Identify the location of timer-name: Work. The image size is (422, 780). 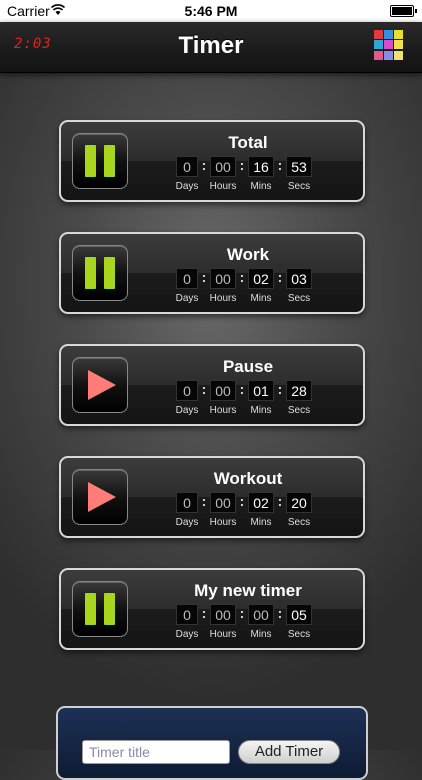
(248, 254).